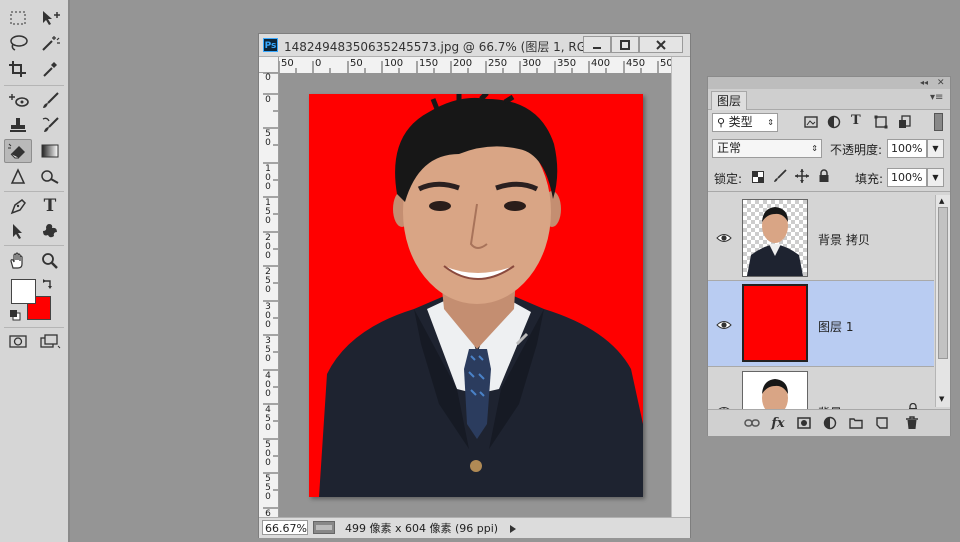 The height and width of the screenshot is (542, 960). What do you see at coordinates (780, 176) in the screenshot?
I see `lock-brush-icon` at bounding box center [780, 176].